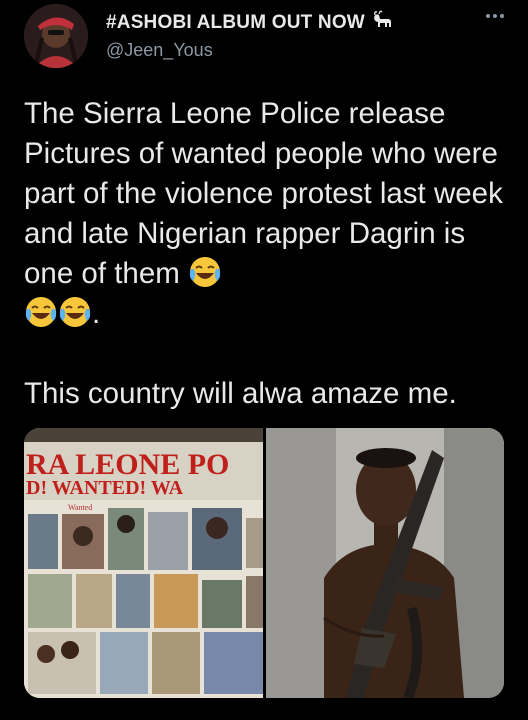 The width and height of the screenshot is (528, 720). I want to click on user-handle: @Jeen_Yous, so click(159, 50).